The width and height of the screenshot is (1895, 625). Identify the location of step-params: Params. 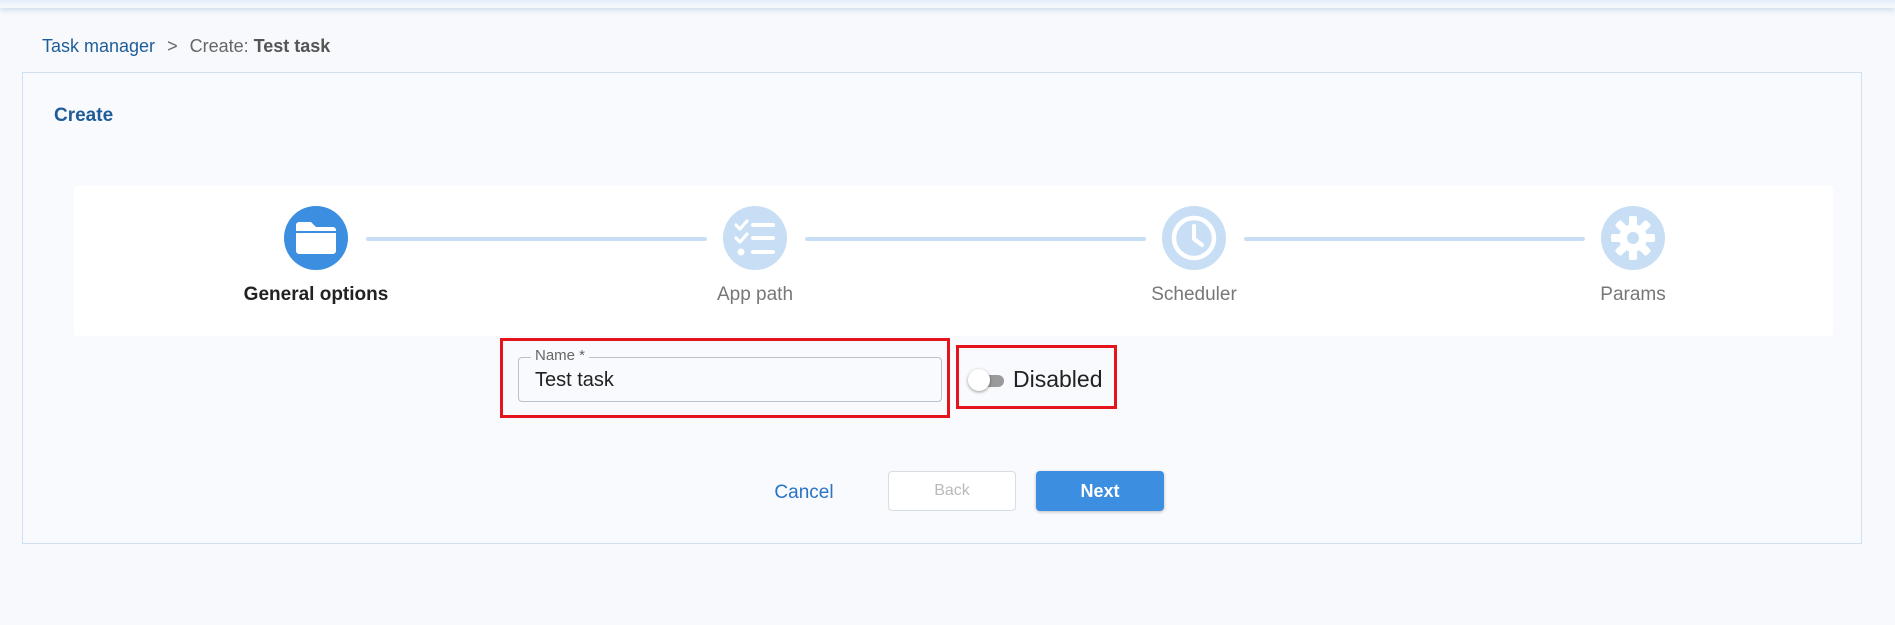
(1633, 256).